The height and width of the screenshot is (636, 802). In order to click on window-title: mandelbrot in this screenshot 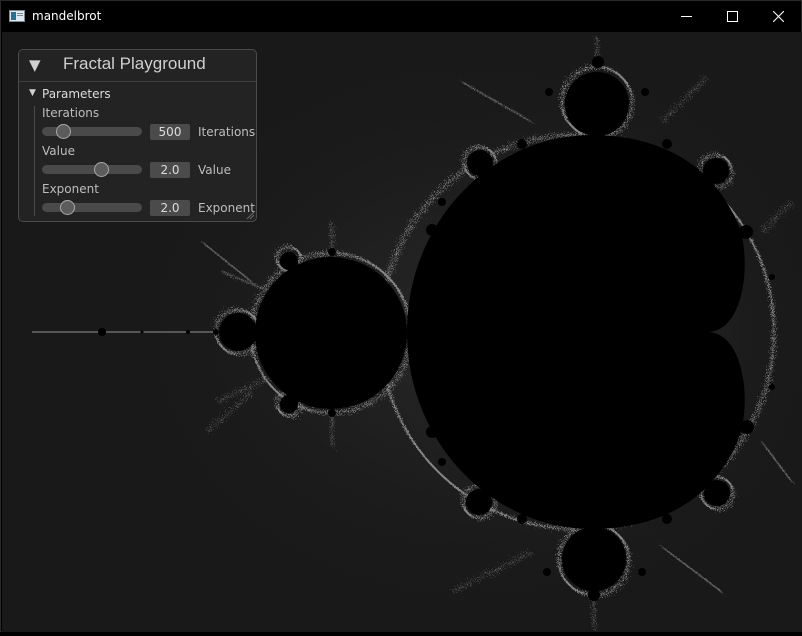, I will do `click(67, 16)`.